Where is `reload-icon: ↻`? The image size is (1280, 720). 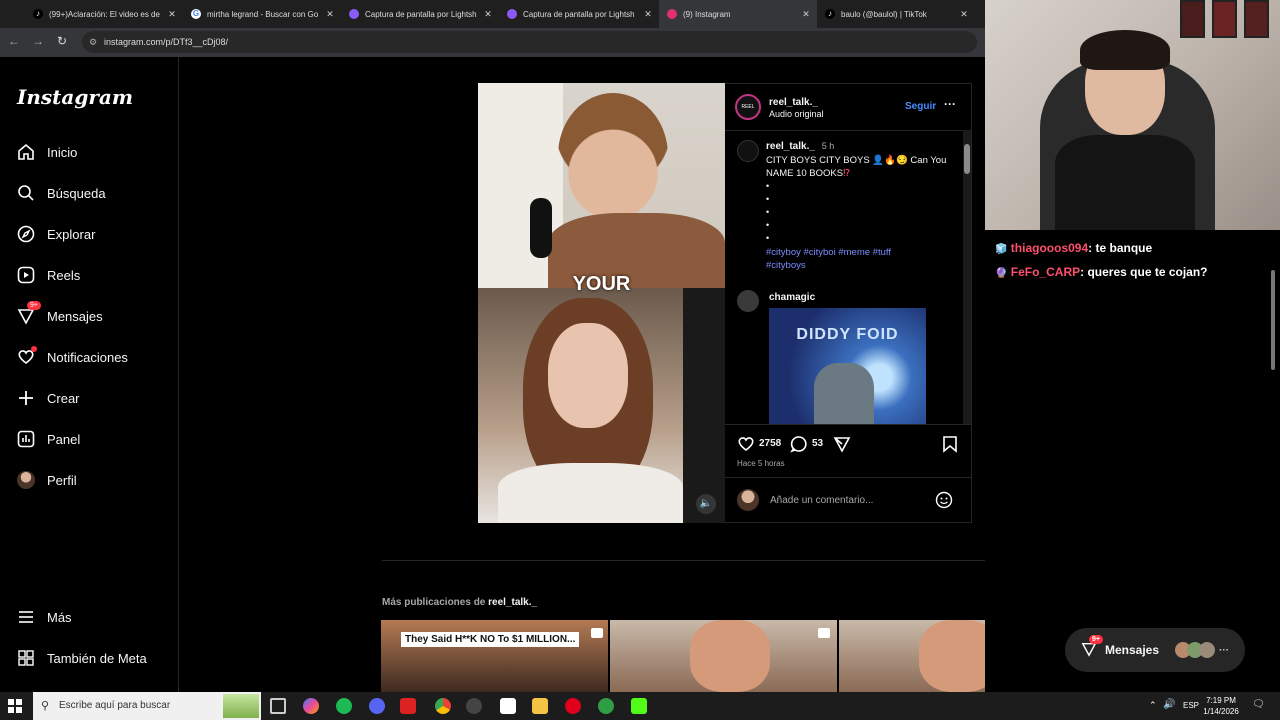 reload-icon: ↻ is located at coordinates (62, 41).